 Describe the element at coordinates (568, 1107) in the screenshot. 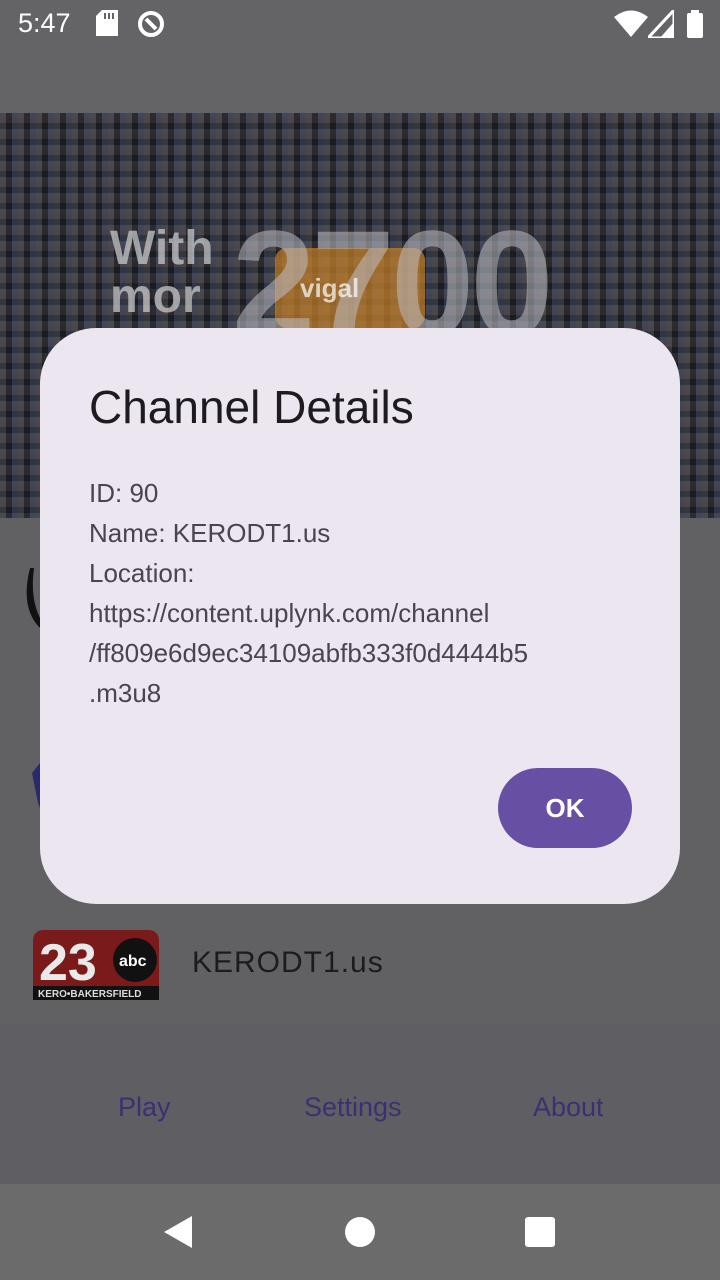

I see `nav-about: About` at that location.